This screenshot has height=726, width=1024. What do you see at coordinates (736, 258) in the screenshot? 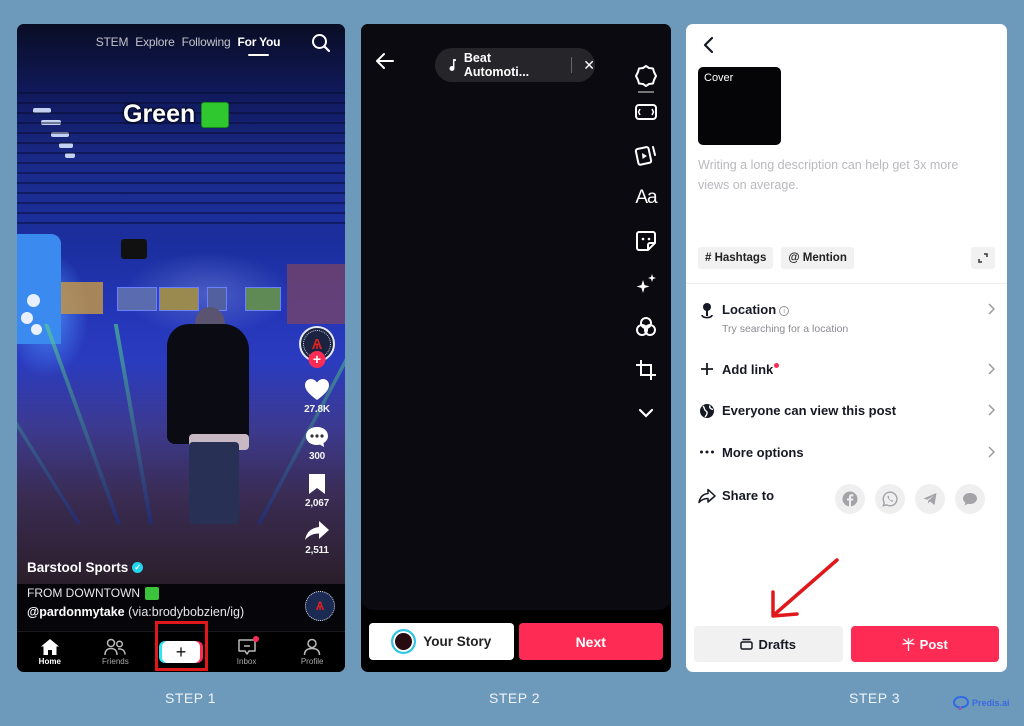
I see `hashtags-chip: # Hashtags` at bounding box center [736, 258].